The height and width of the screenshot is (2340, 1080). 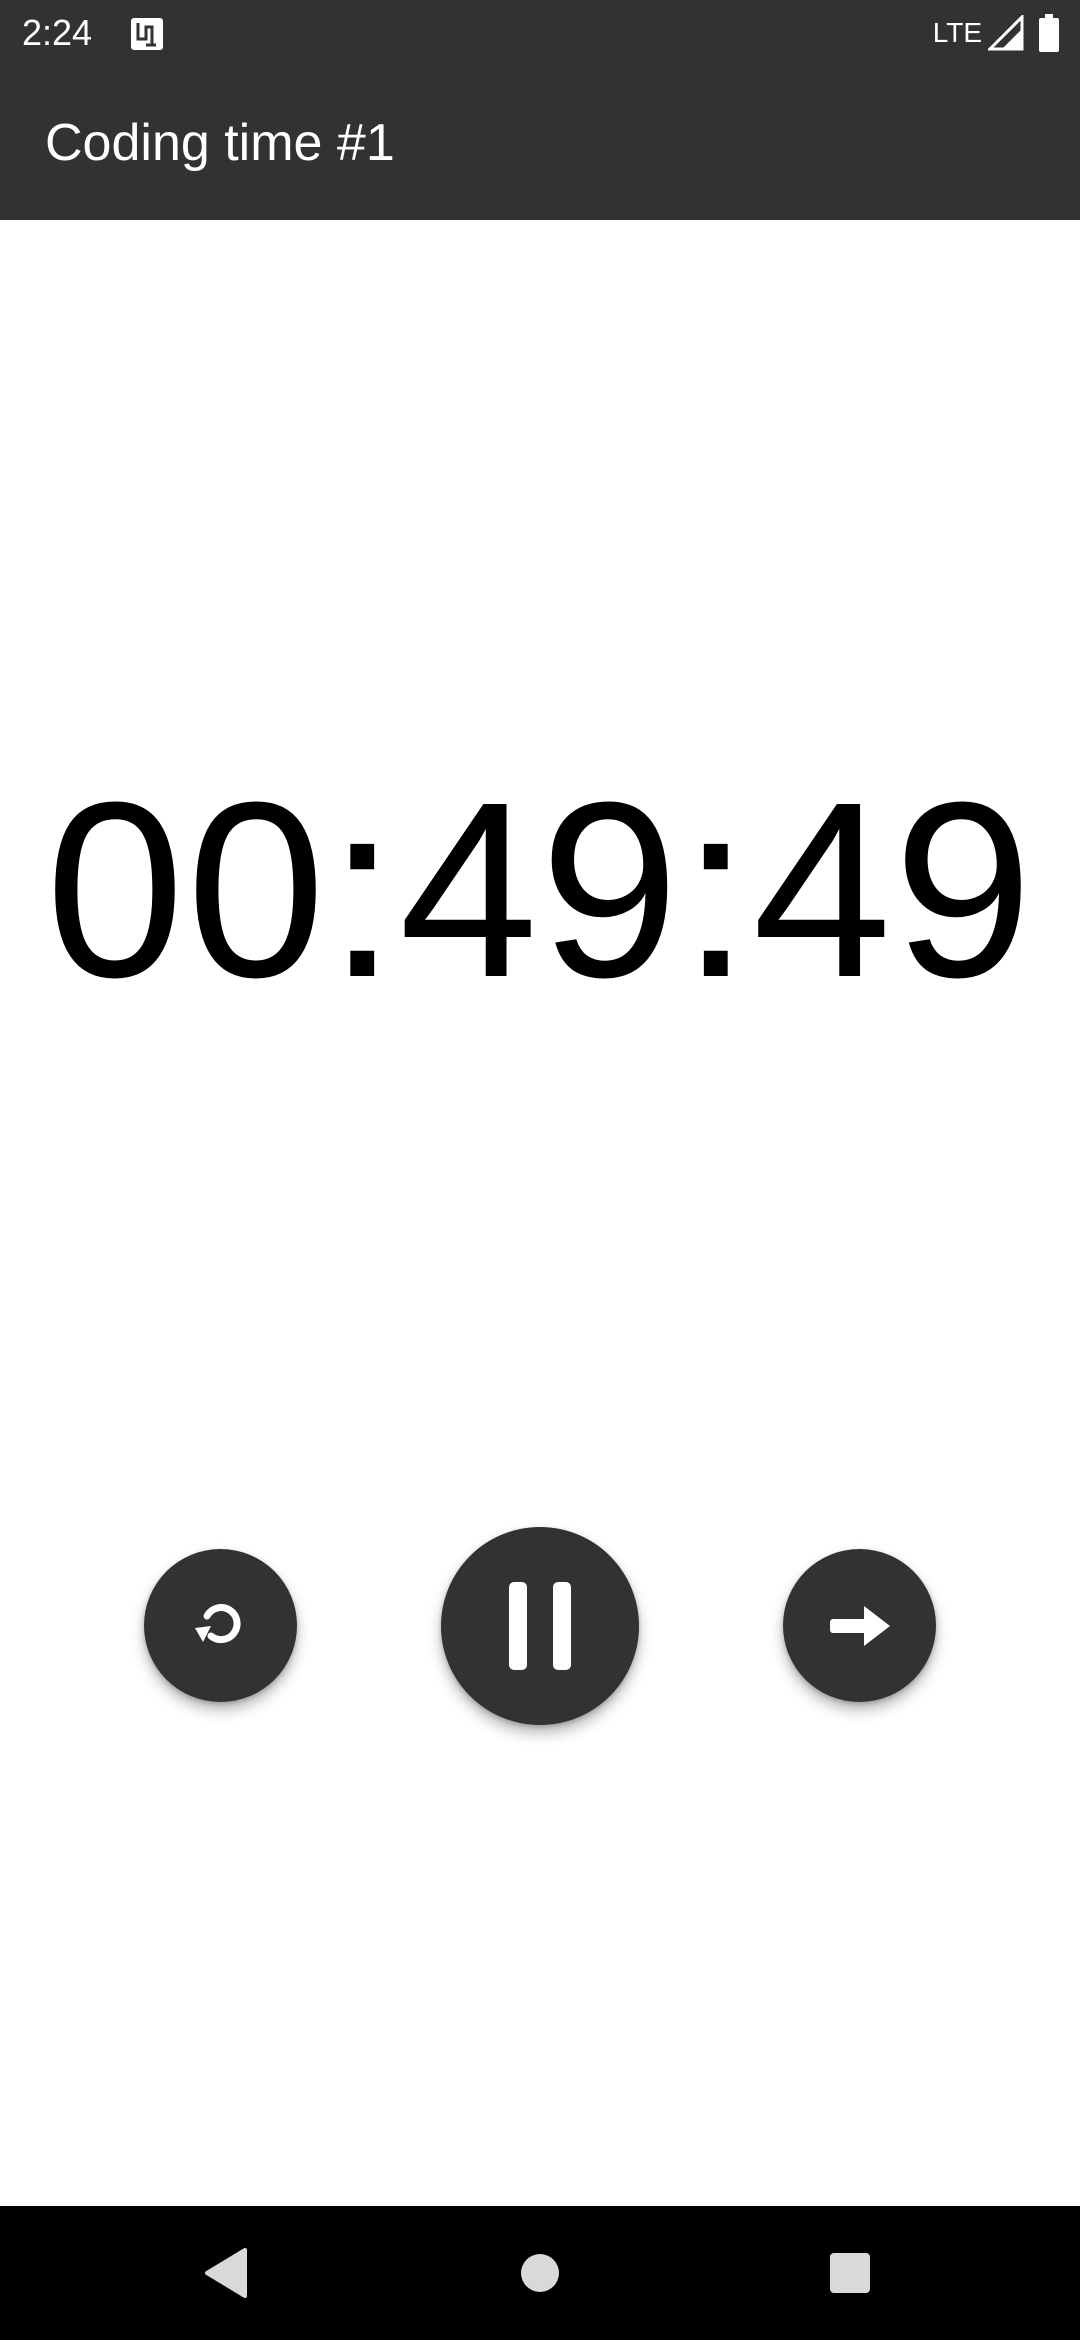 What do you see at coordinates (957, 32) in the screenshot?
I see `network-type-label: LTE` at bounding box center [957, 32].